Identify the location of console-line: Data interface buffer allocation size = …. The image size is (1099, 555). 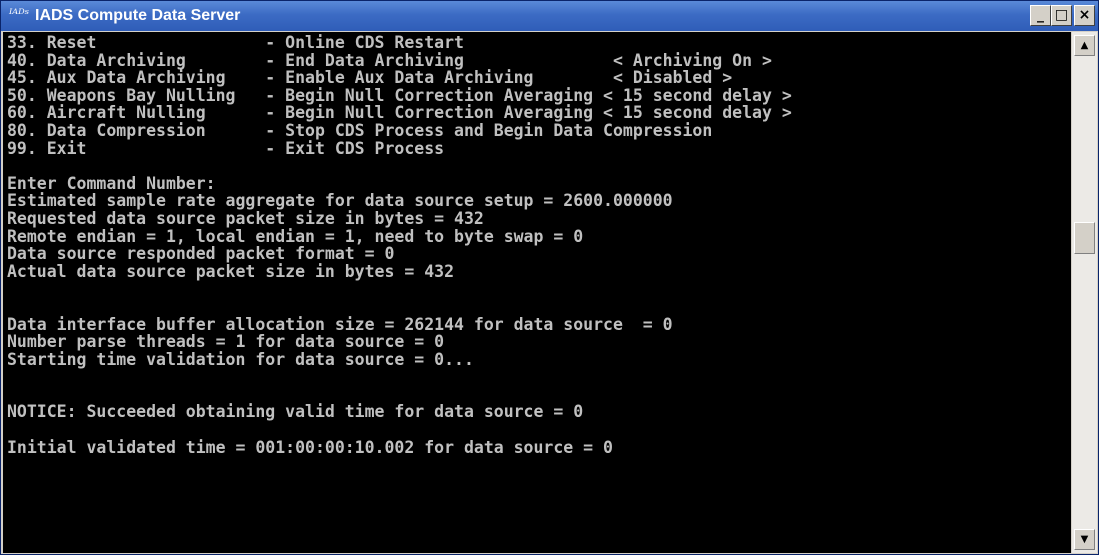
(340, 324).